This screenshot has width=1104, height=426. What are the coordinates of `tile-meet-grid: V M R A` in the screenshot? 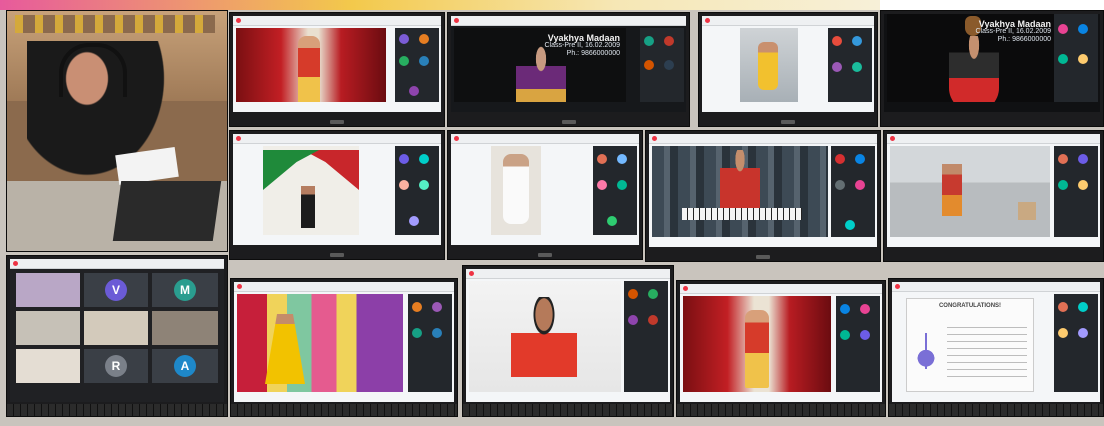 It's located at (117, 336).